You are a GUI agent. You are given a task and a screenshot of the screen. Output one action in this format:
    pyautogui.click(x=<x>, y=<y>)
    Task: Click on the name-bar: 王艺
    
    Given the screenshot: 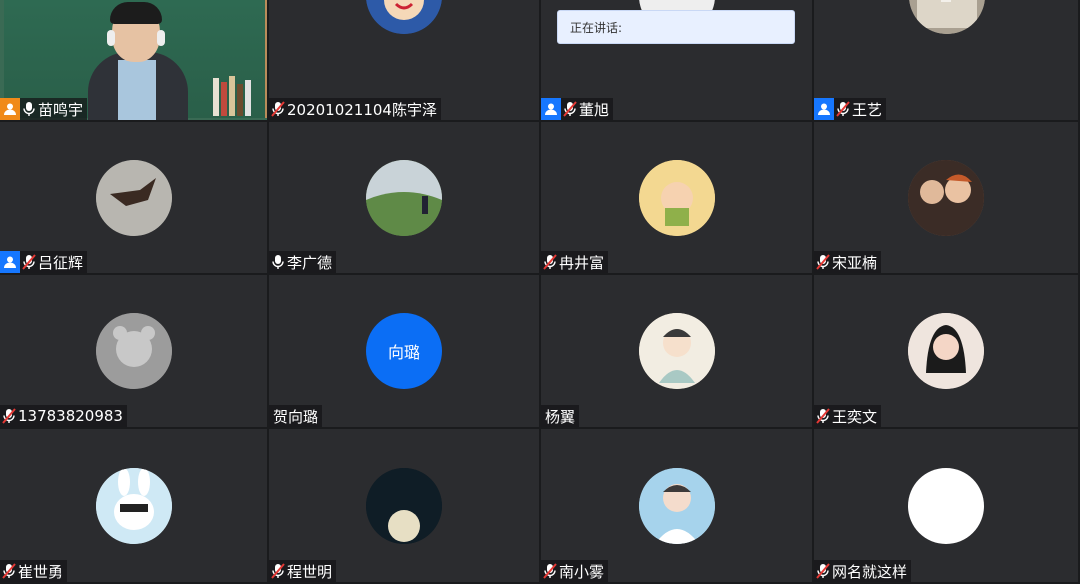 What is the action you would take?
    pyautogui.click(x=850, y=109)
    